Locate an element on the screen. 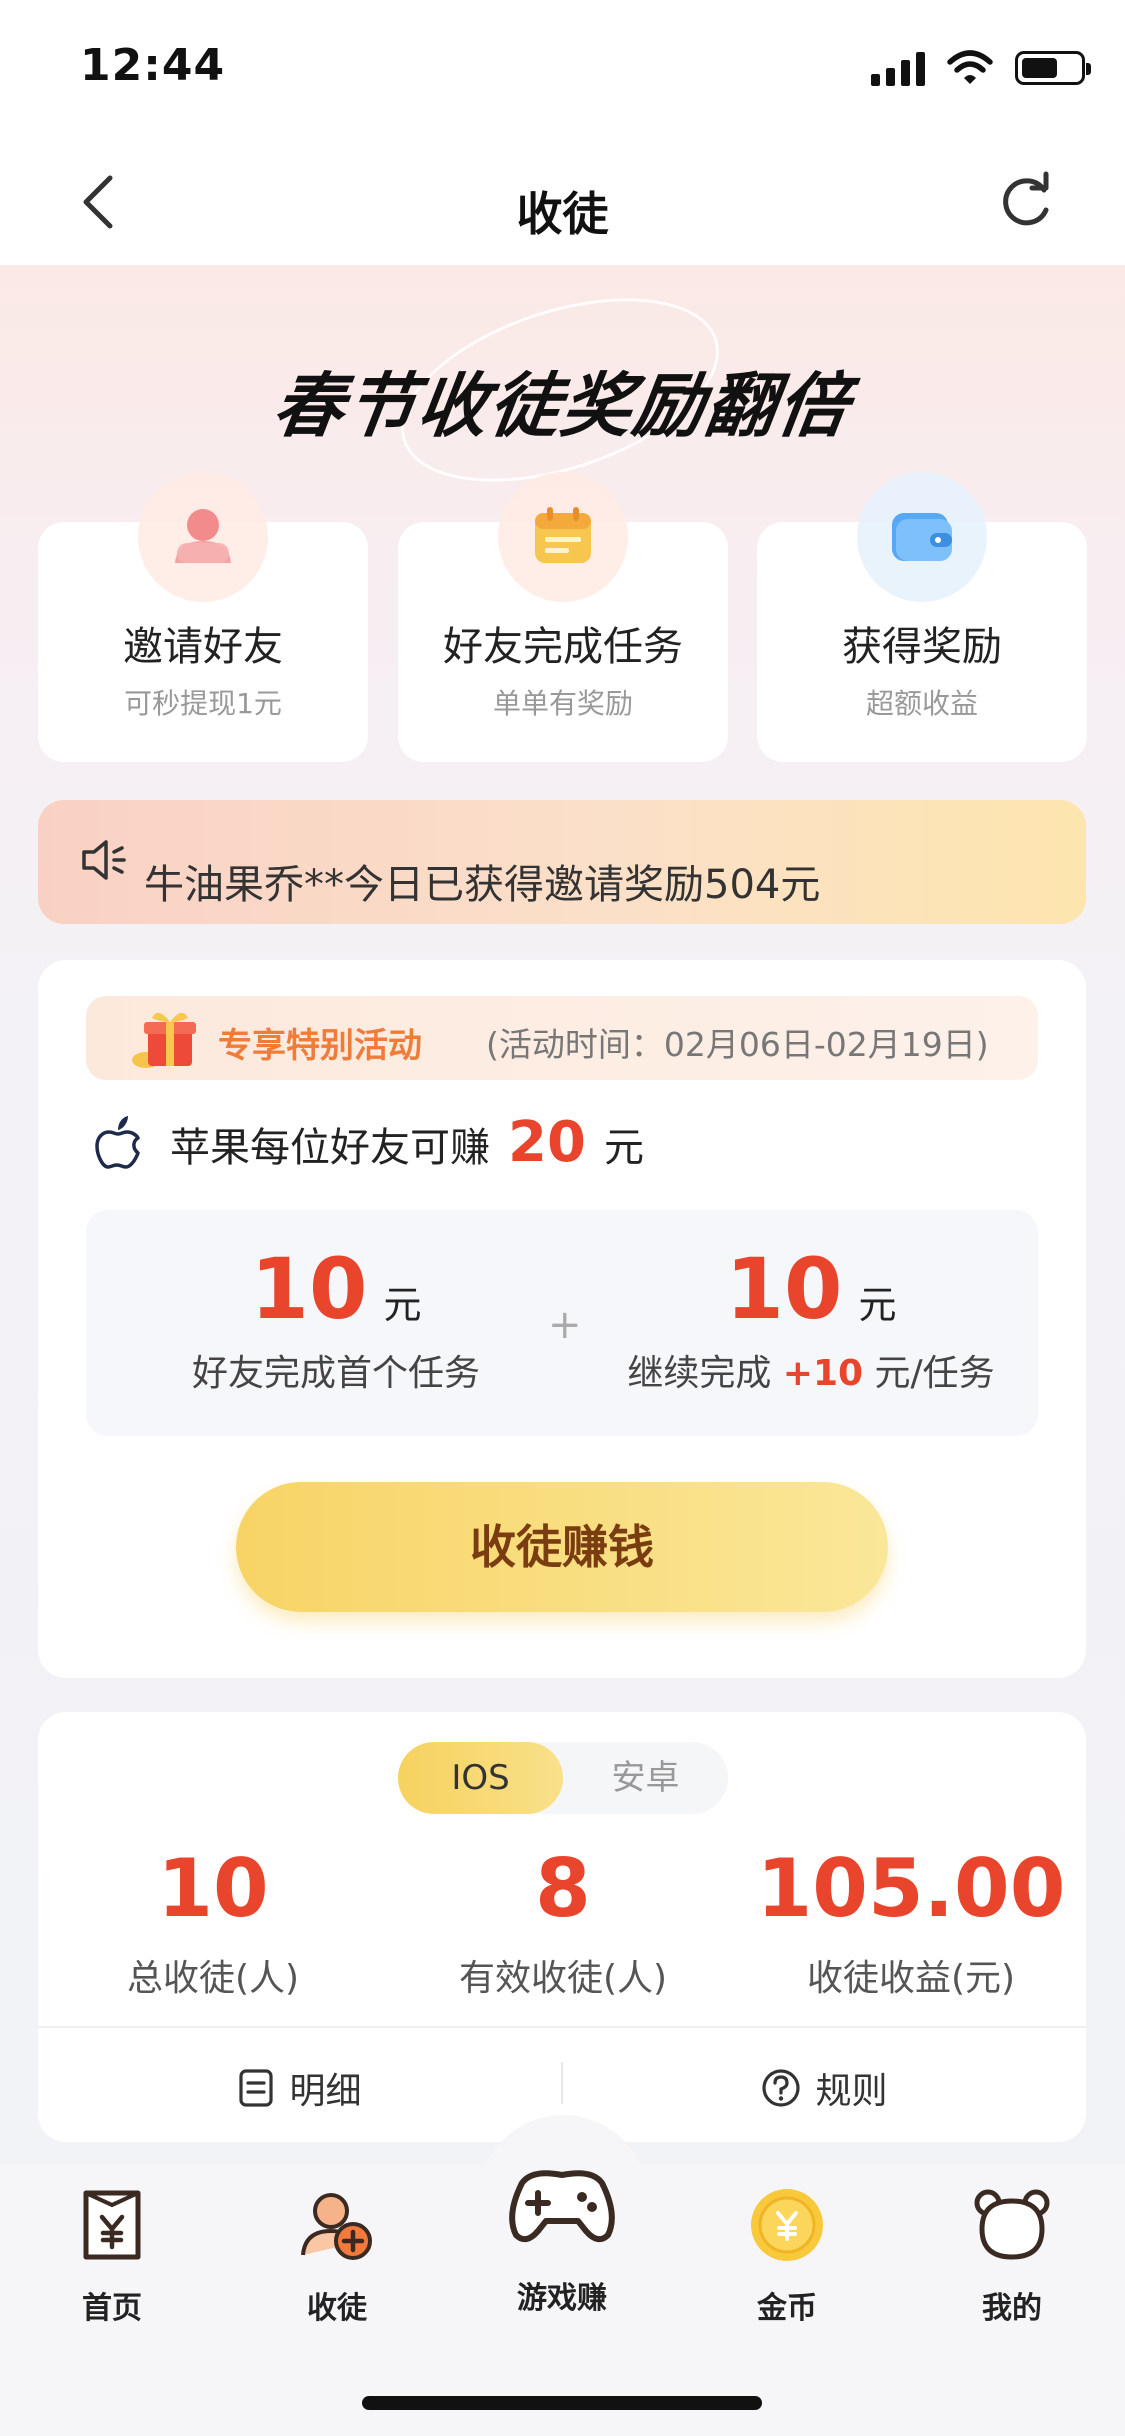 This screenshot has height=2436, width=1125. divider is located at coordinates (562, 2027).